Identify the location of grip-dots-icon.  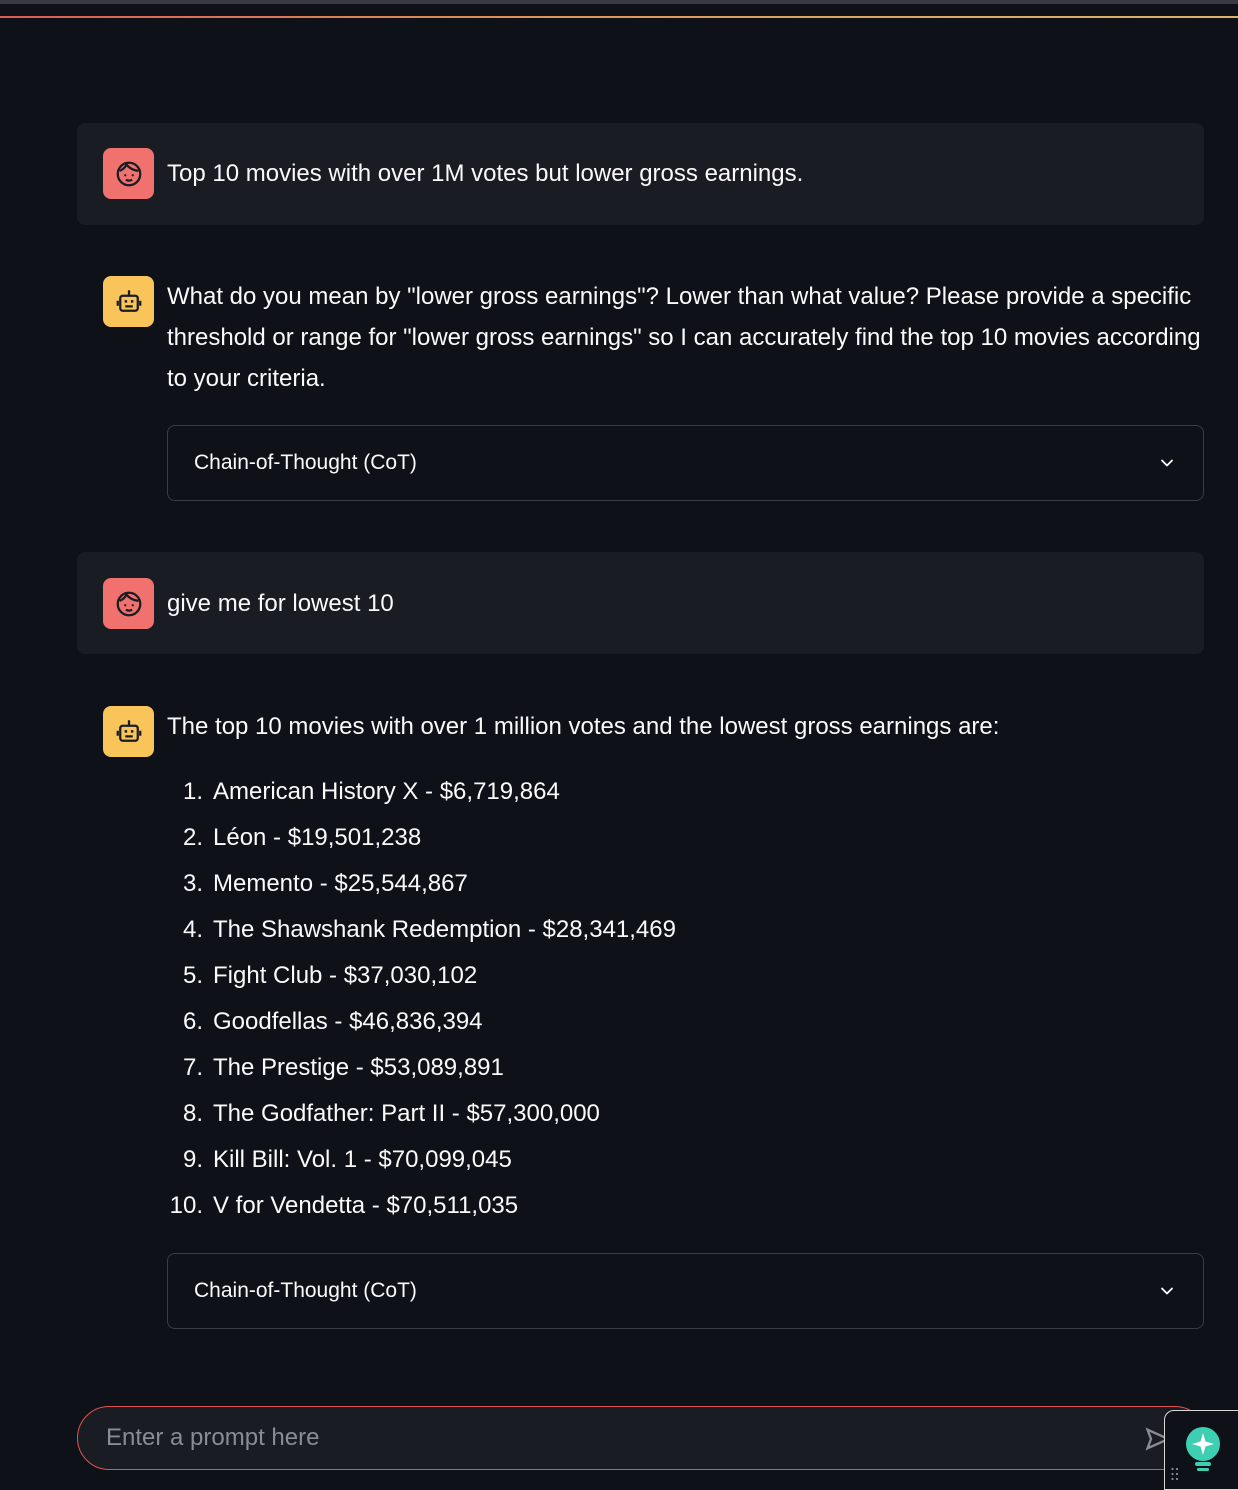
(1175, 1474).